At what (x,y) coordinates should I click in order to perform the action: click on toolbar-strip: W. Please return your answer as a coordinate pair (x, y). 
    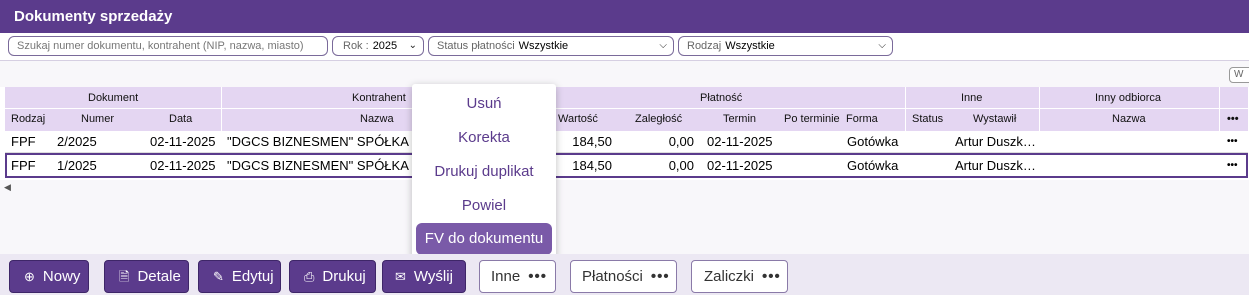
    Looking at the image, I should click on (624, 74).